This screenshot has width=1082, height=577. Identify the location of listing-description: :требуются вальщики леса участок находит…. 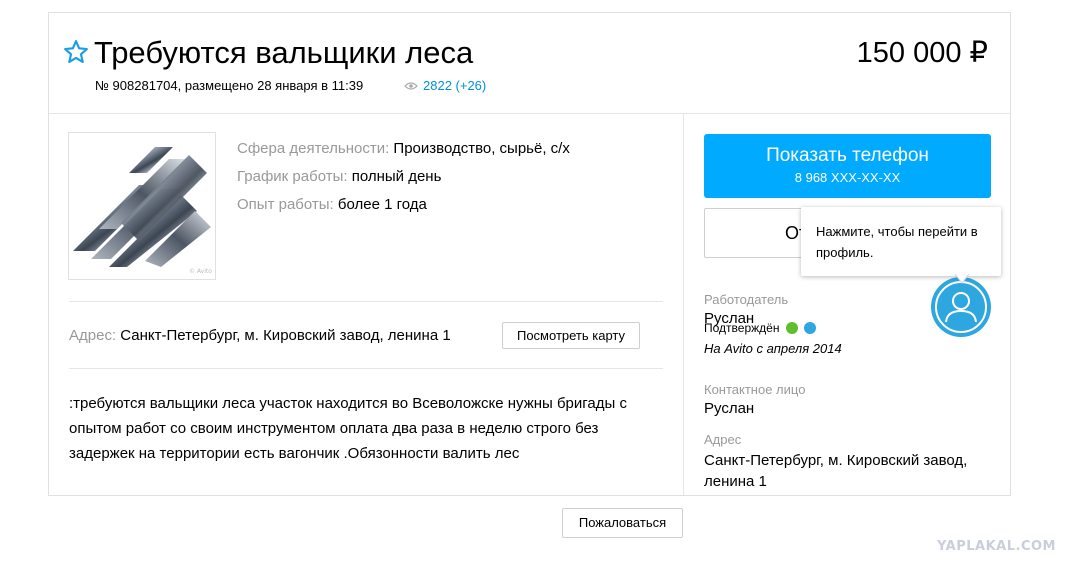
(348, 428).